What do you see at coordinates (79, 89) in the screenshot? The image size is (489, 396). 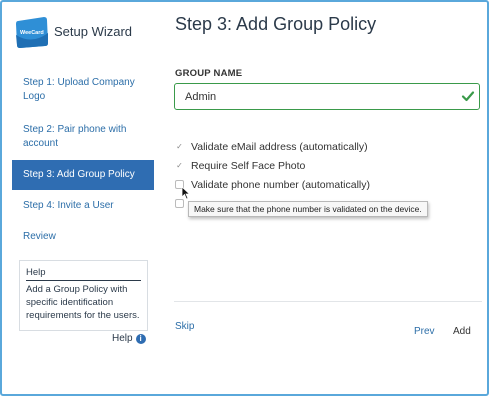 I see `sidebar-item-label: Step 1: Upload Company Logo` at bounding box center [79, 89].